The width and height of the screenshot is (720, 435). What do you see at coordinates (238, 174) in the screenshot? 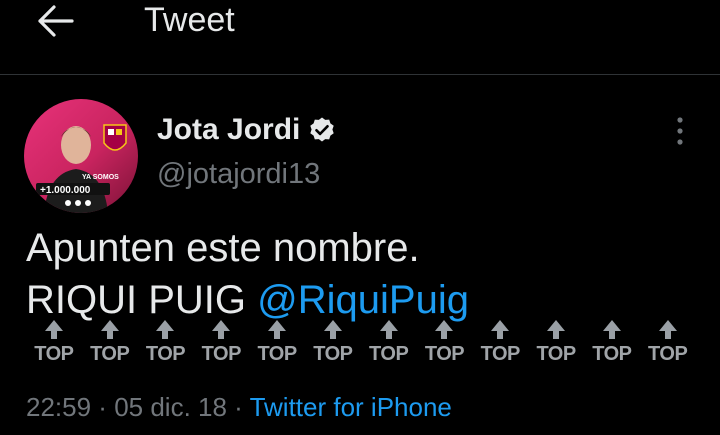
I see `author-handle: @jotajordi13` at bounding box center [238, 174].